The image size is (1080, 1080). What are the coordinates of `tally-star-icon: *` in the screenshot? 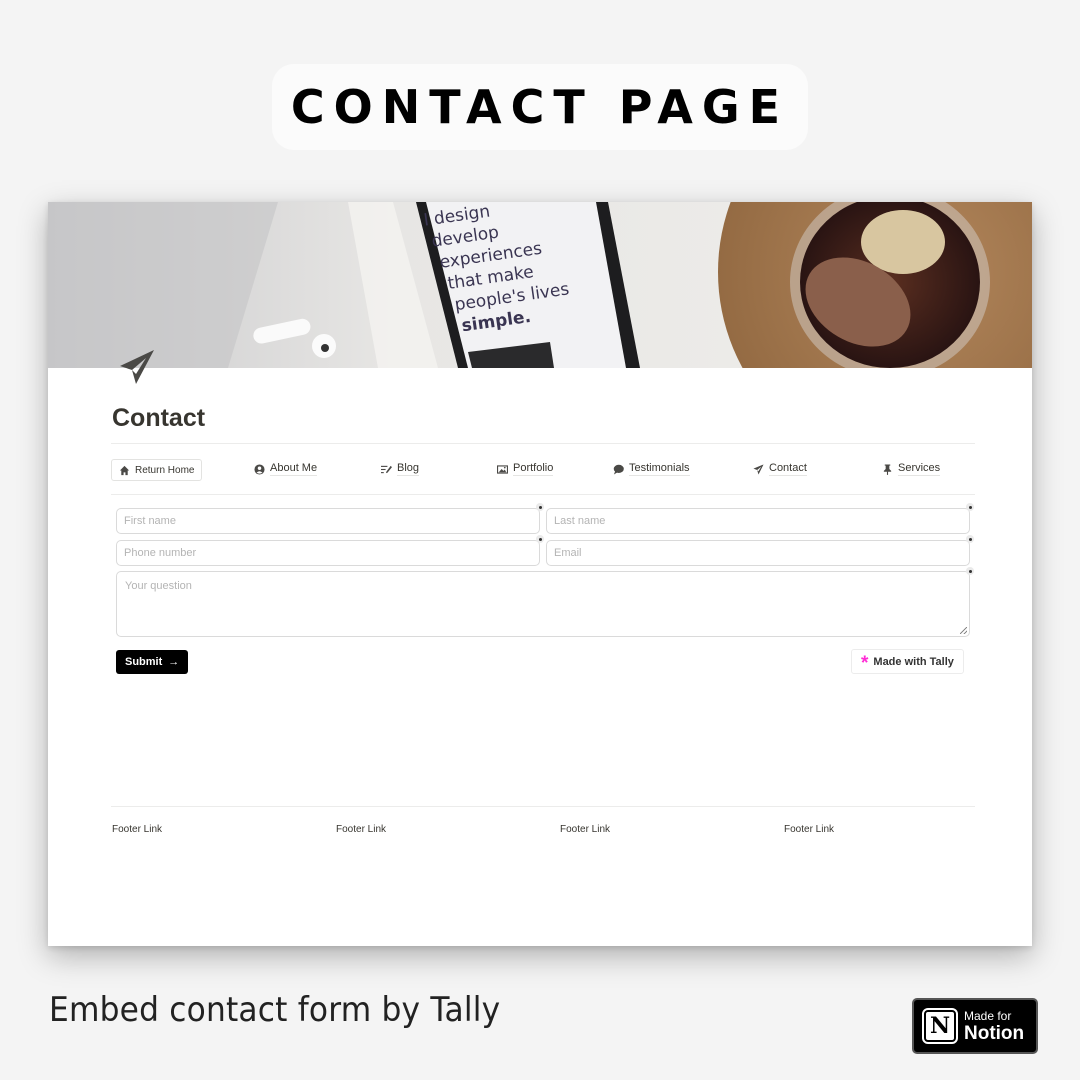 It's located at (865, 663).